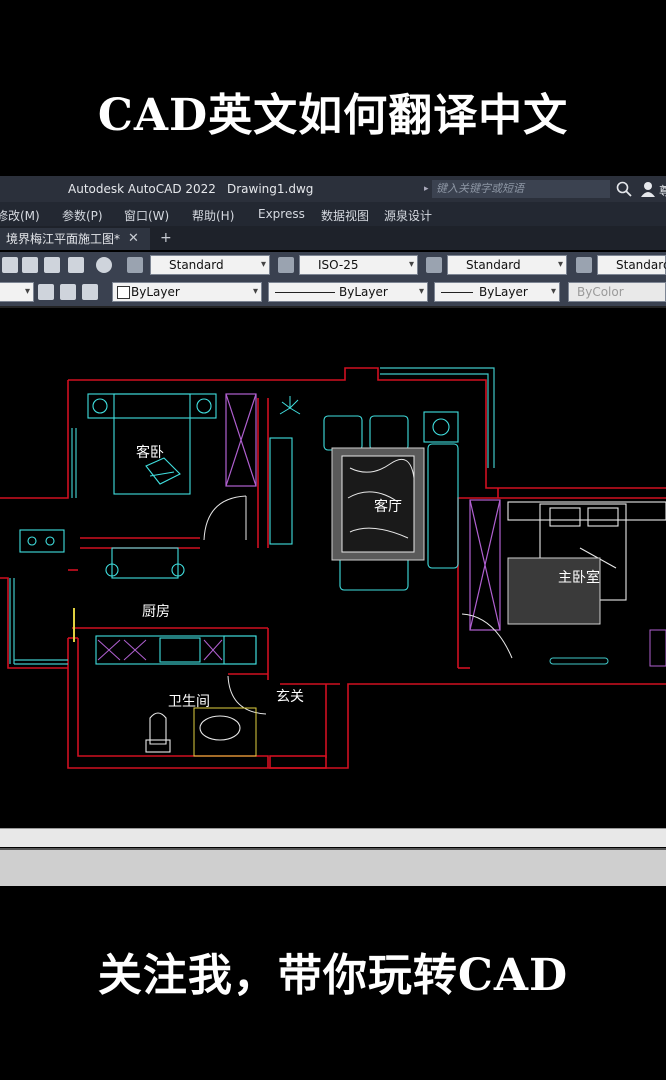 This screenshot has width=666, height=1080. I want to click on mleader-style-value: Standard, so click(641, 265).